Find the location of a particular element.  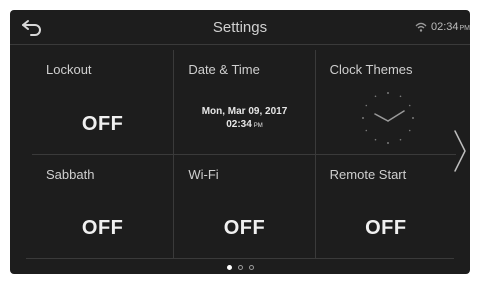

page-title: Settings is located at coordinates (240, 27).